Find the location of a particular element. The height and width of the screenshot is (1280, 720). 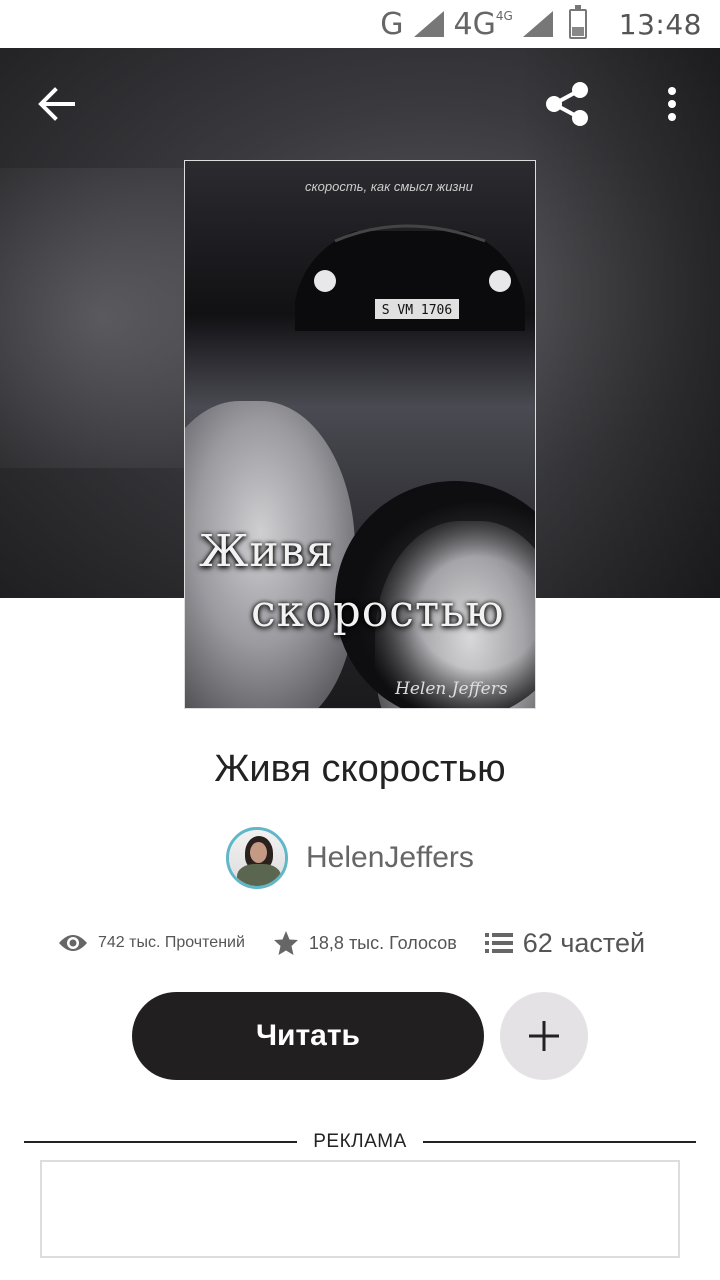

license-plate: S VM 1706 is located at coordinates (417, 310).